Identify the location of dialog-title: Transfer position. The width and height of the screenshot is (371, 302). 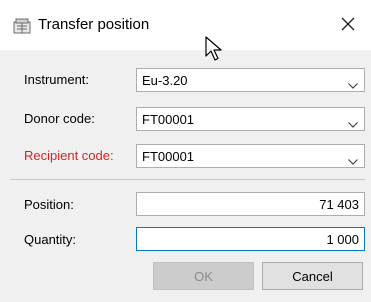
(94, 24).